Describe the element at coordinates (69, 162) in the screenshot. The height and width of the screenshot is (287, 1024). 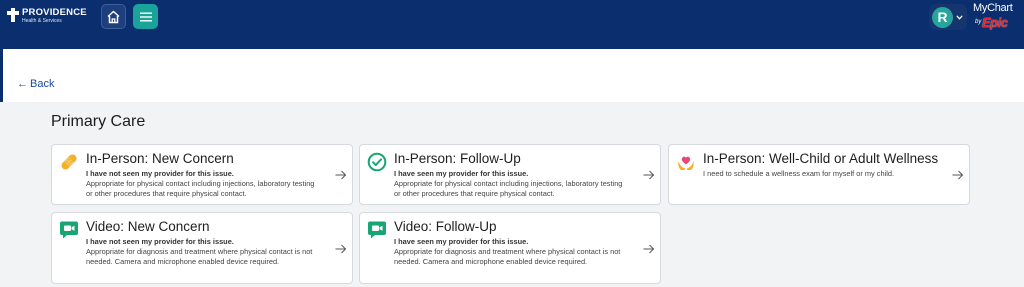
I see `bandage-icon` at that location.